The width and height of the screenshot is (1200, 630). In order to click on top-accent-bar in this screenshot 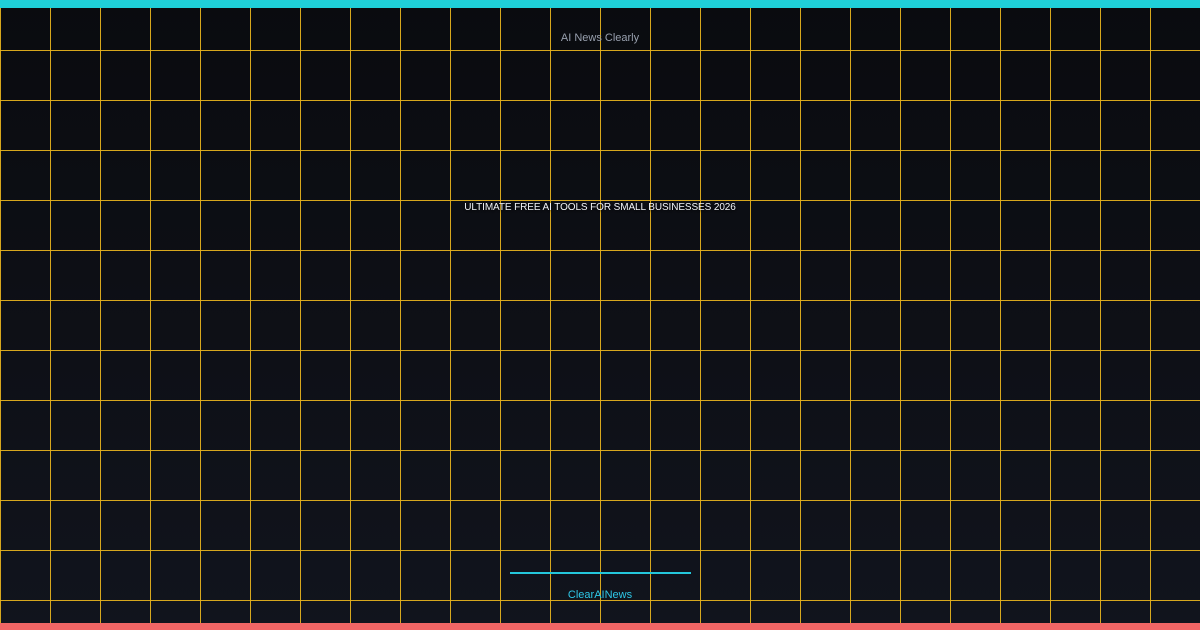, I will do `click(600, 4)`.